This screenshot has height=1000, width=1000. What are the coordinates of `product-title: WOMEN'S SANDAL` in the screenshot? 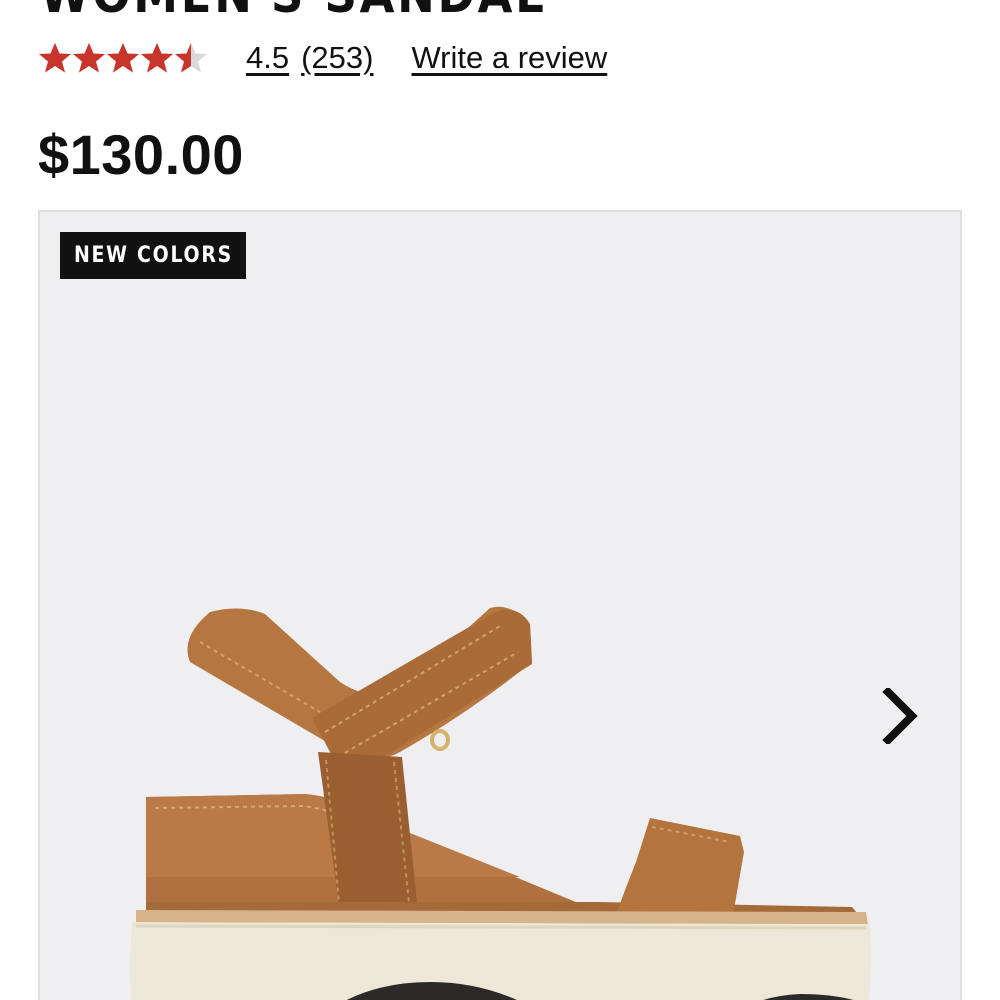 It's located at (293, 12).